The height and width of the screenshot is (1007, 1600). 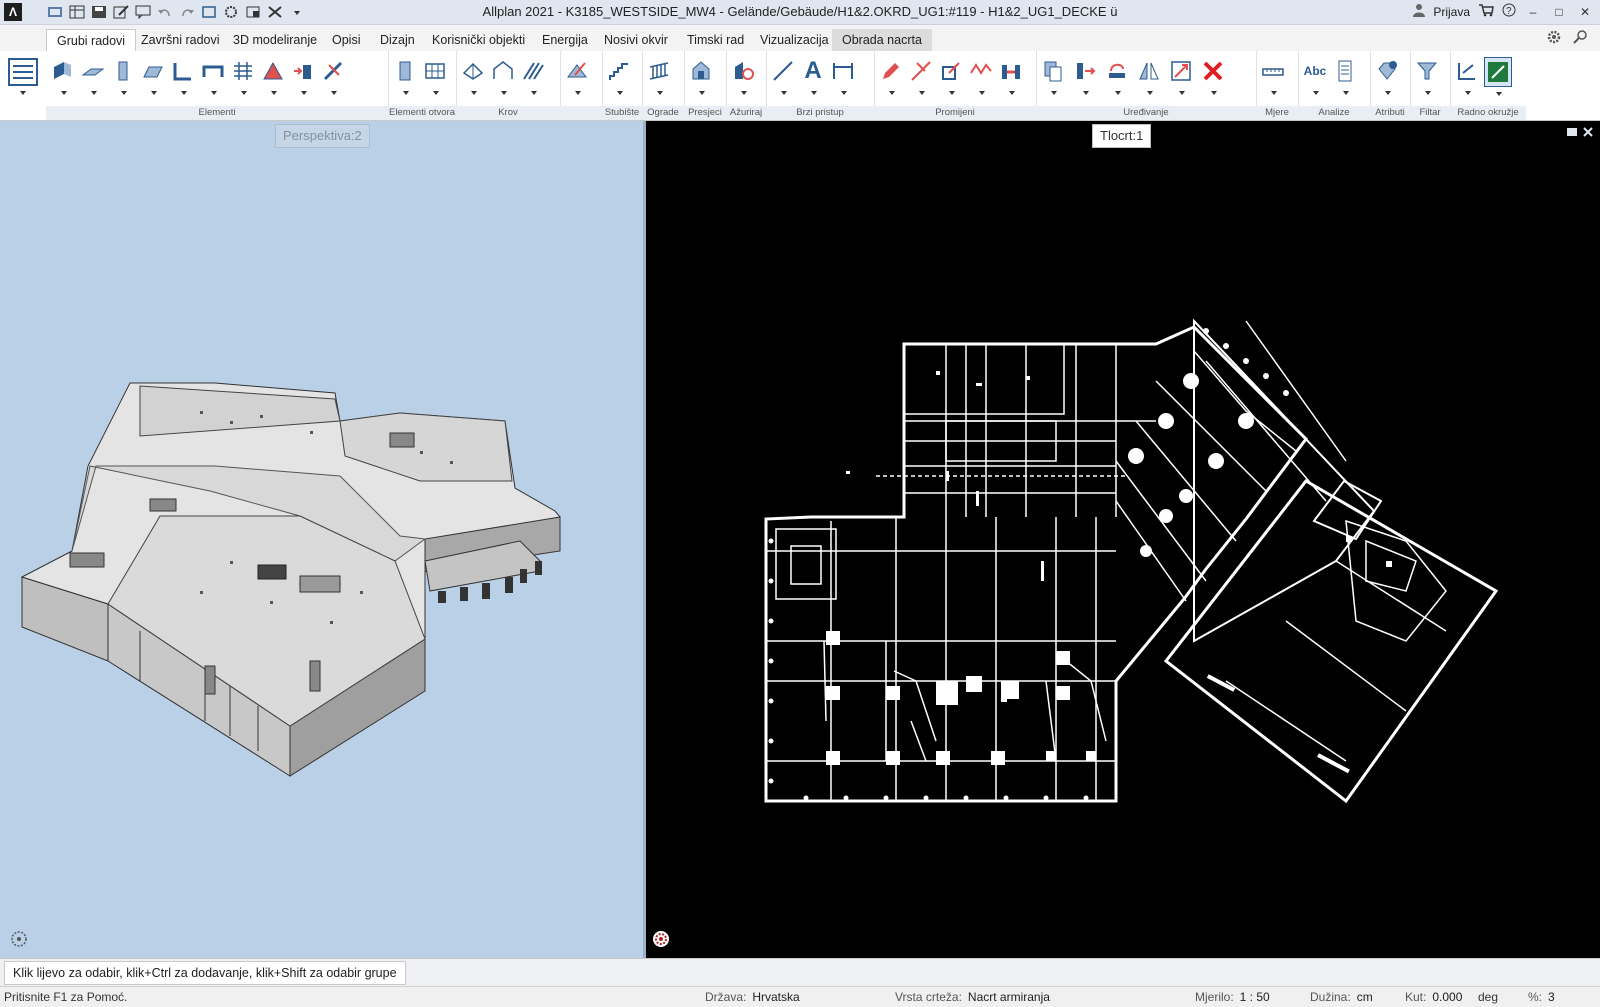 I want to click on ribbon-group-ograde: Ograde, so click(x=663, y=85).